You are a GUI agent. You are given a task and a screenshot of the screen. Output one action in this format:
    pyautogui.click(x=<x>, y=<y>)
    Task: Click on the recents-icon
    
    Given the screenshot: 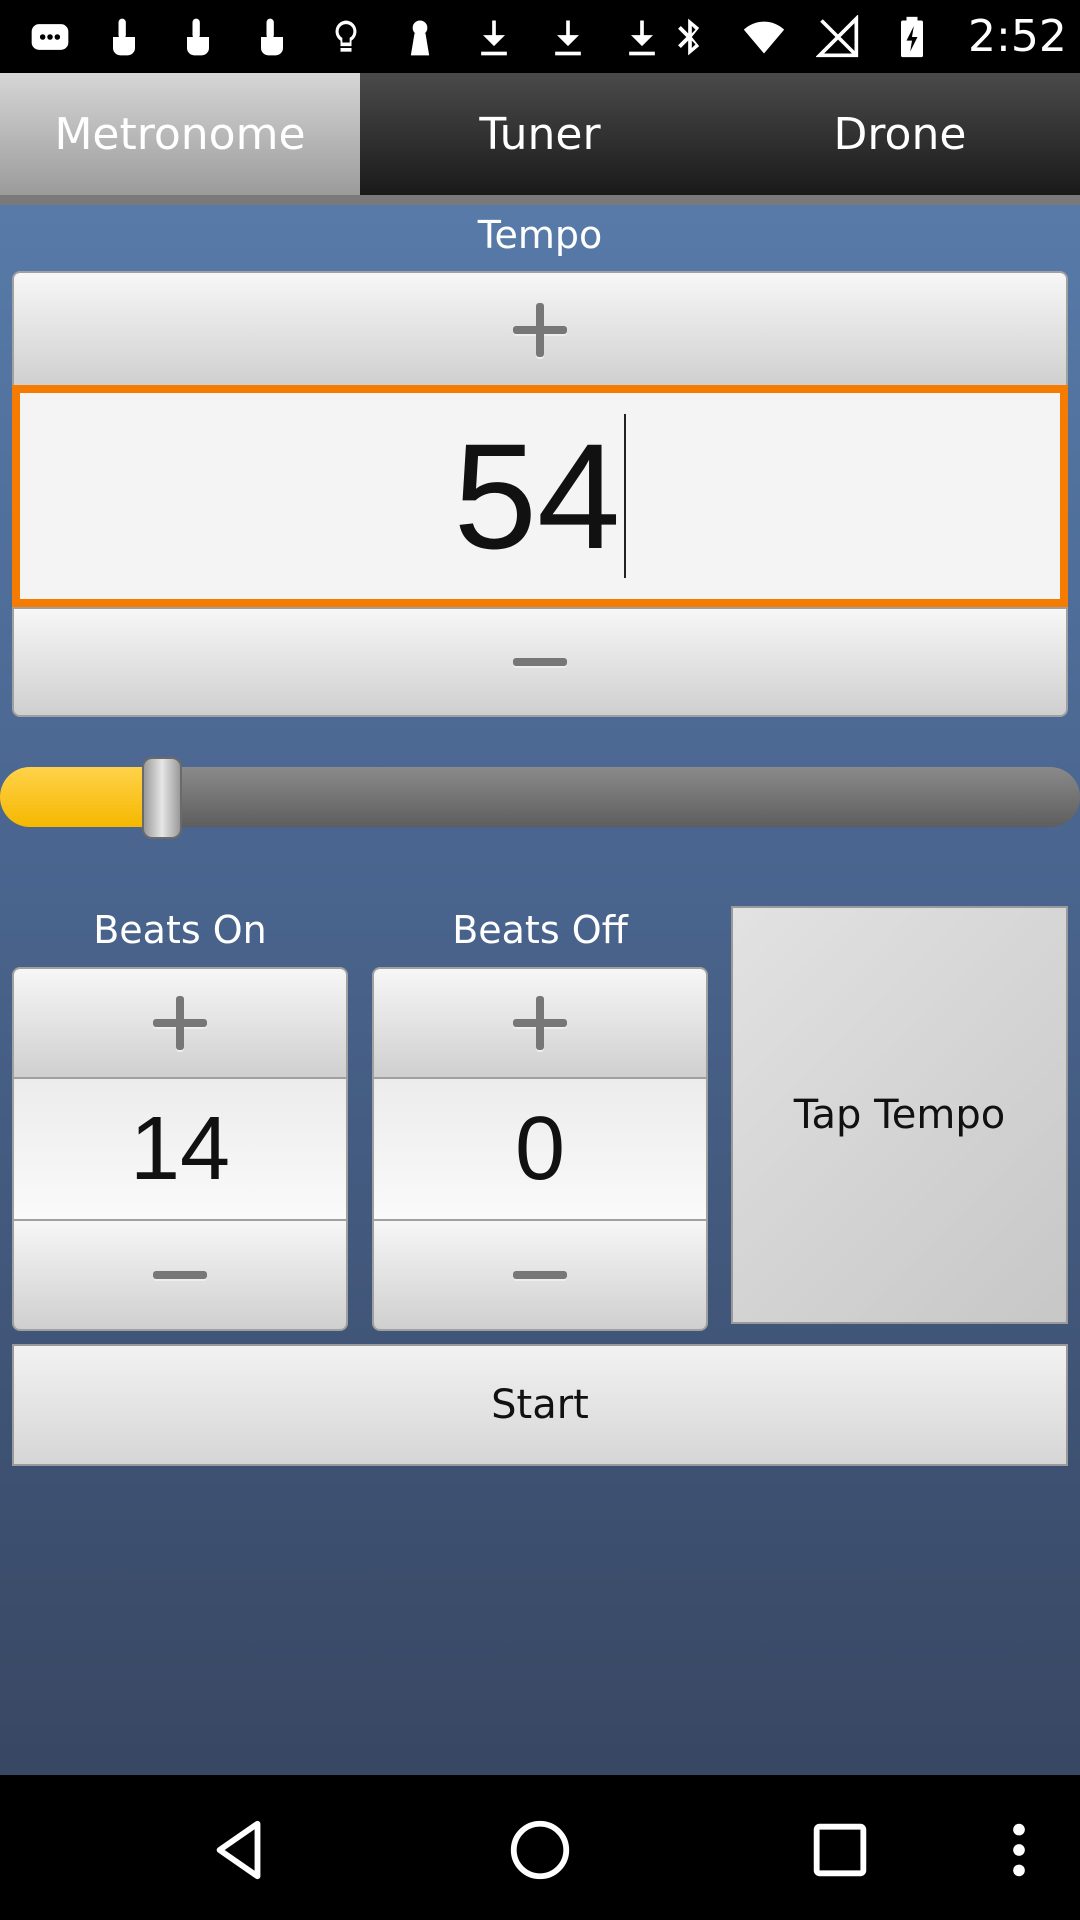 What is the action you would take?
    pyautogui.click(x=840, y=1850)
    